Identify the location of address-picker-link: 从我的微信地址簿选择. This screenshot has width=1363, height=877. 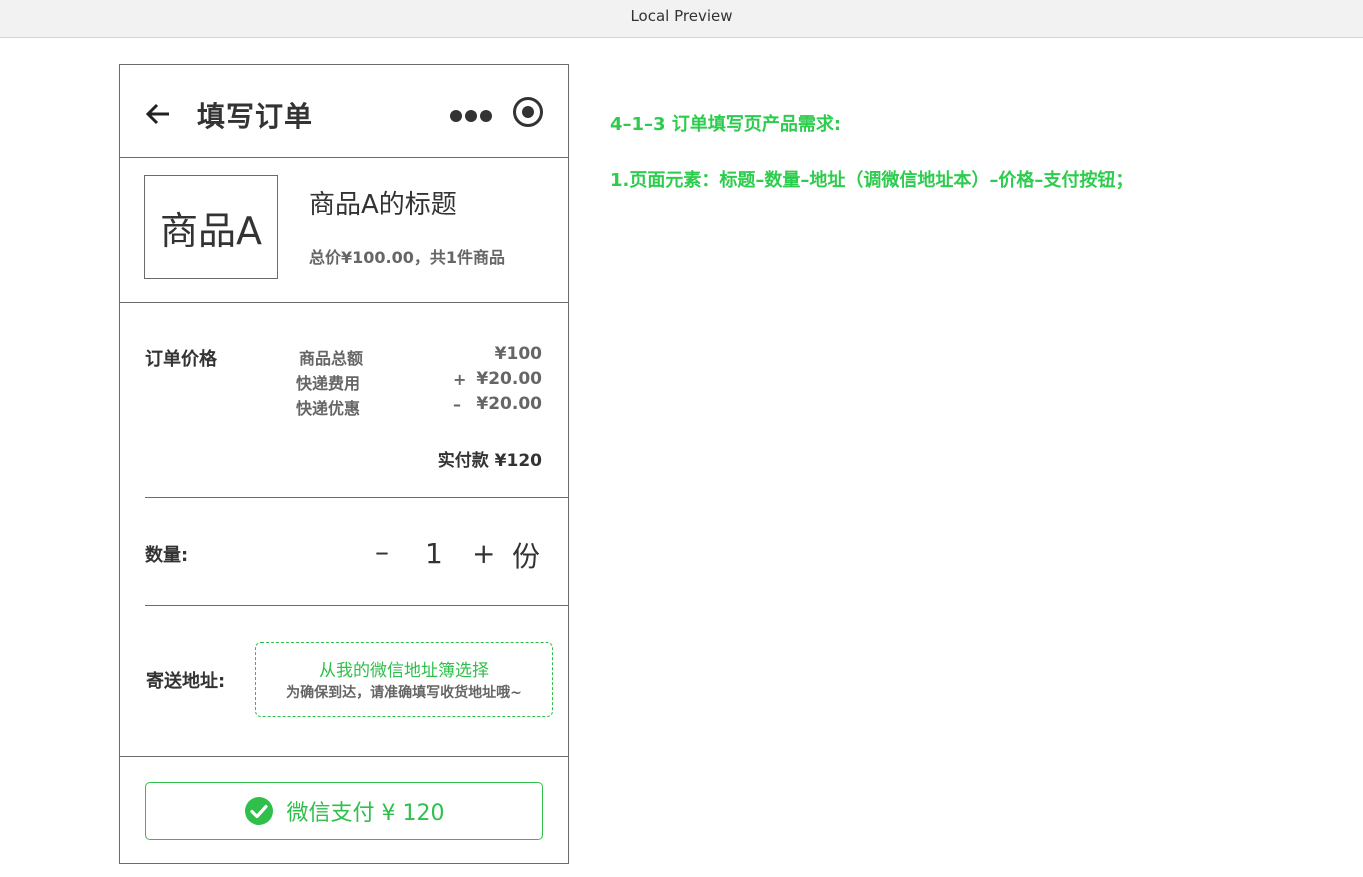
(404, 668).